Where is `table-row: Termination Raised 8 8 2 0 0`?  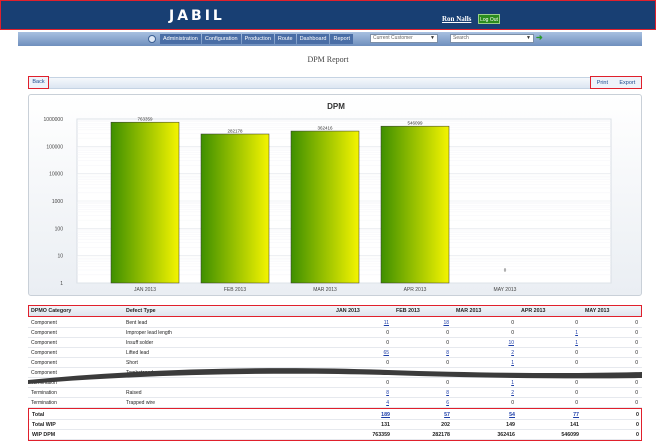
table-row: Termination Raised 8 8 2 0 0 is located at coordinates (335, 393).